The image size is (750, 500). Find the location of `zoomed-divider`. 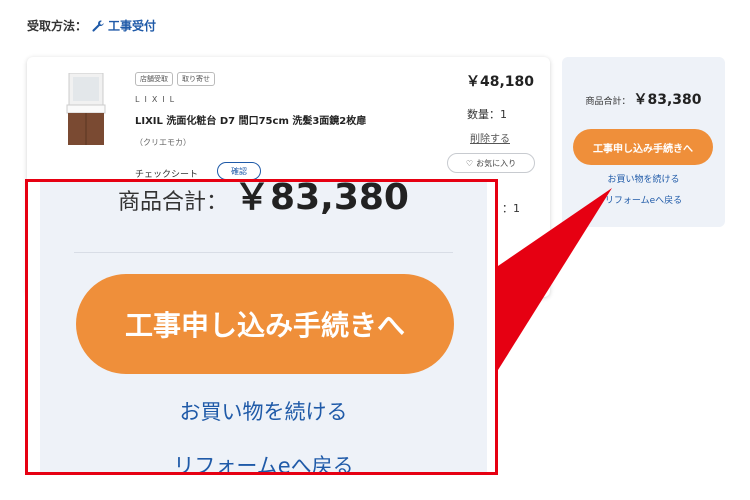

zoomed-divider is located at coordinates (263, 252).